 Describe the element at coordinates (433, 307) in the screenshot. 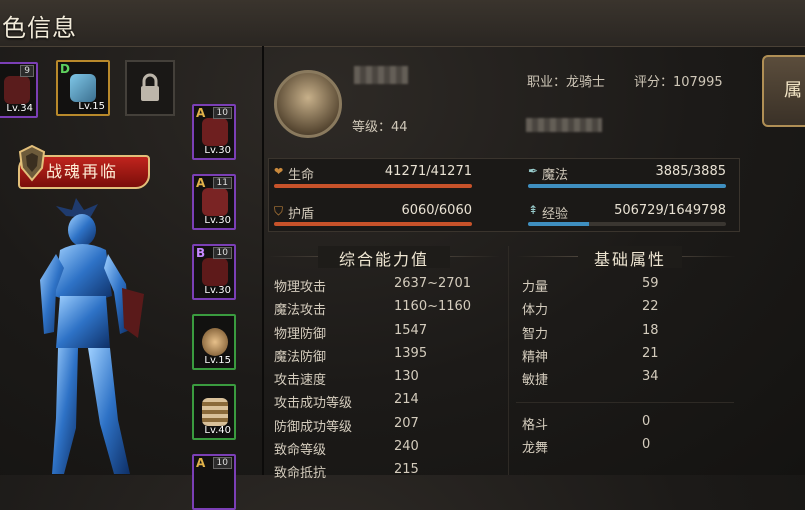

I see `stat-value: 1160~1160` at that location.